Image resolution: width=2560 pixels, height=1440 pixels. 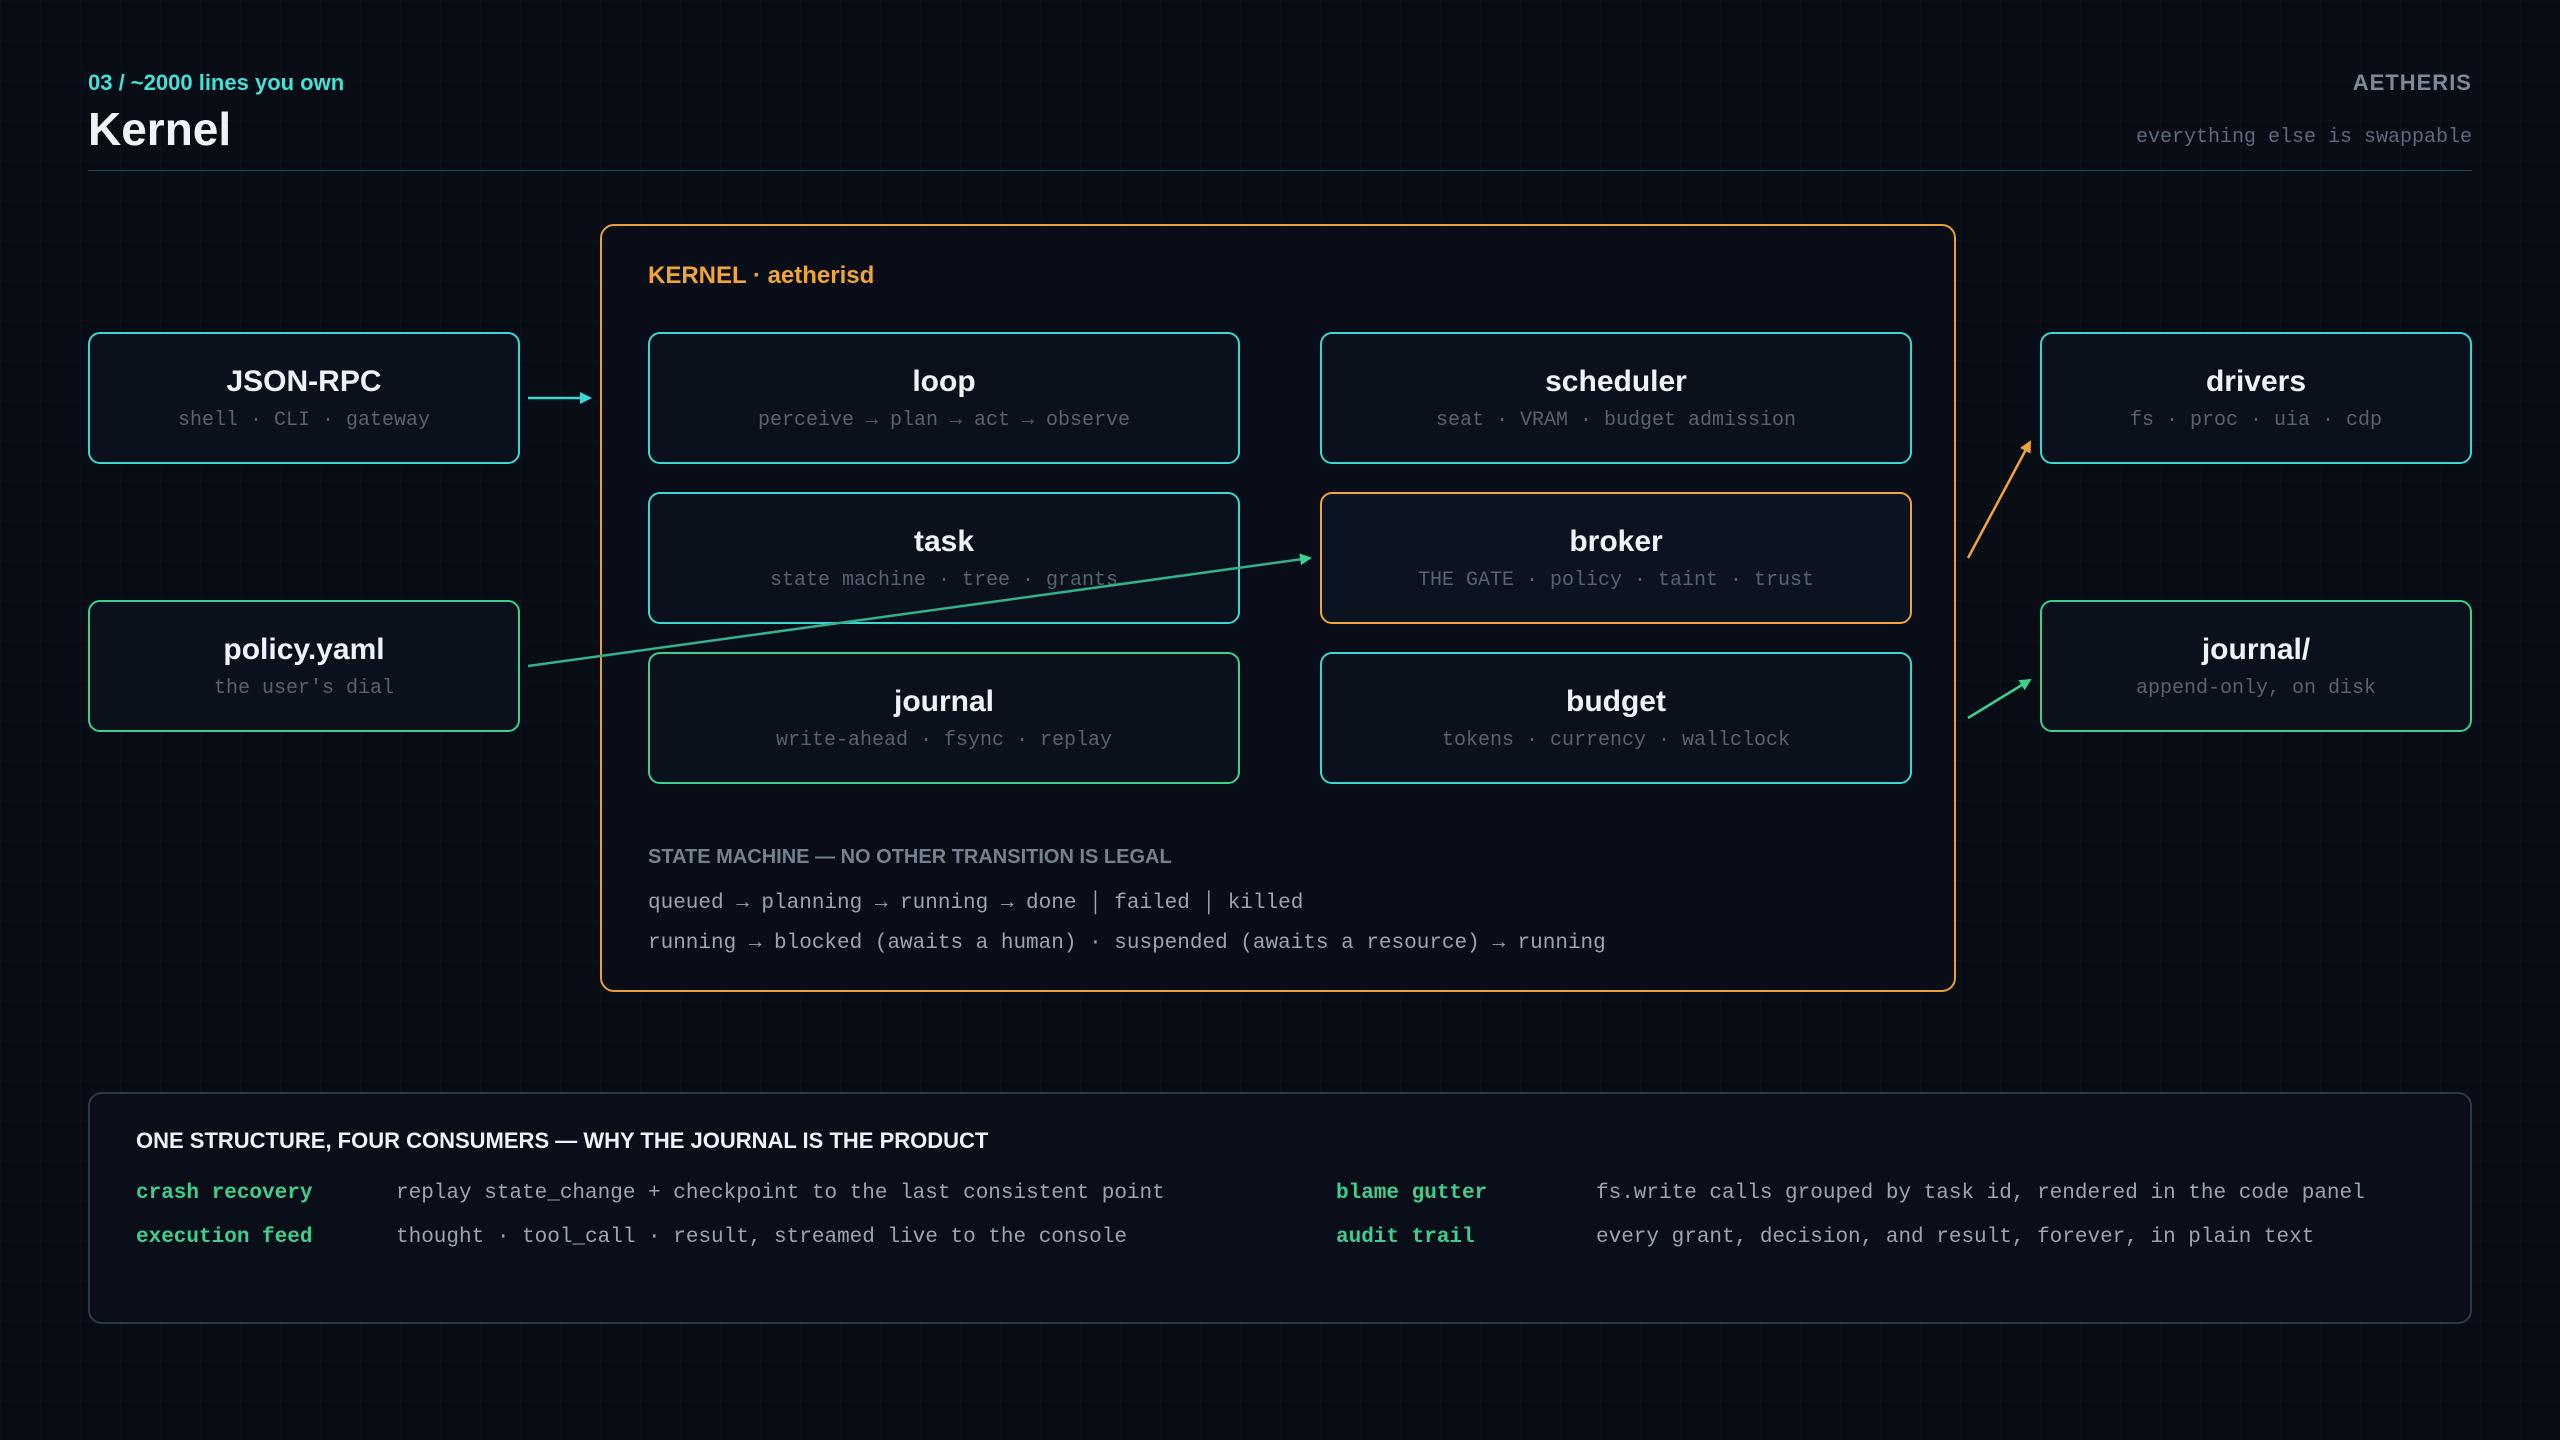 I want to click on tagline: everything else is swappable, so click(x=2303, y=137).